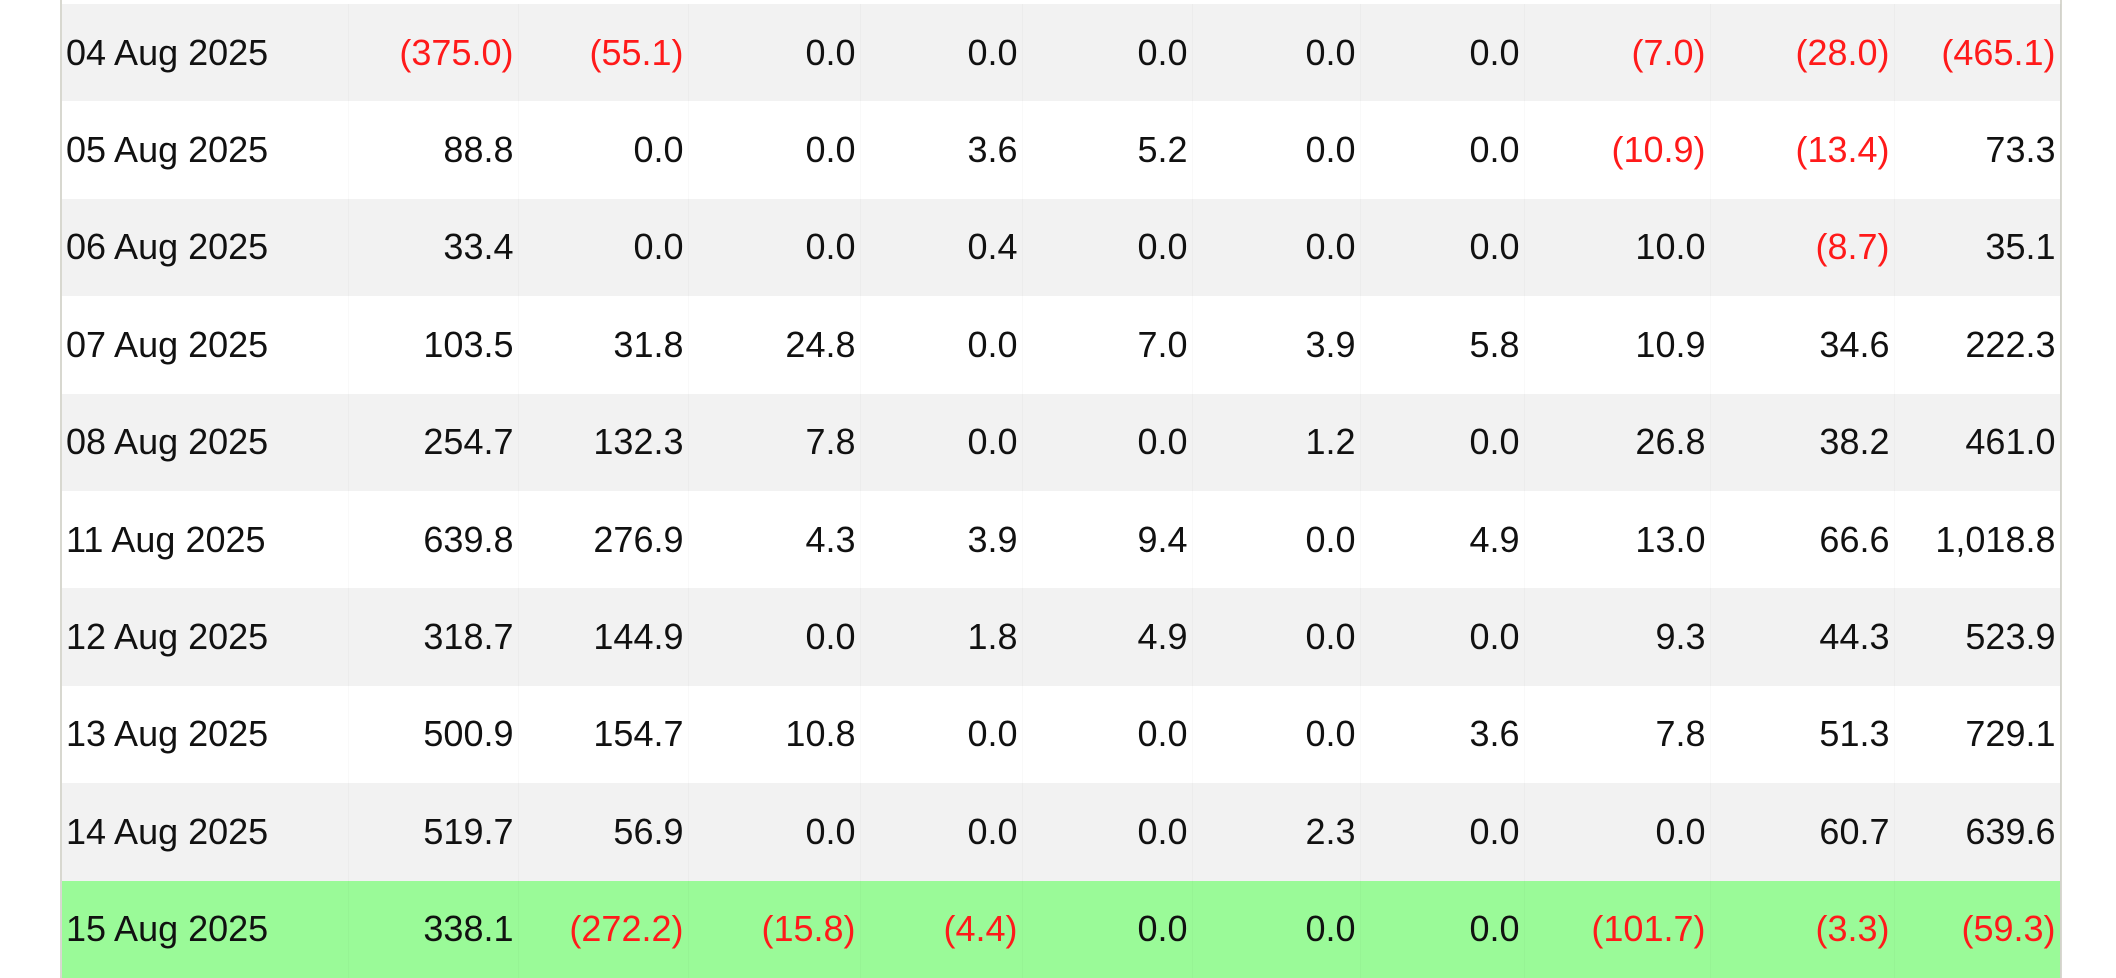 The width and height of the screenshot is (2116, 978). I want to click on value-cell: 10.0, so click(1617, 247).